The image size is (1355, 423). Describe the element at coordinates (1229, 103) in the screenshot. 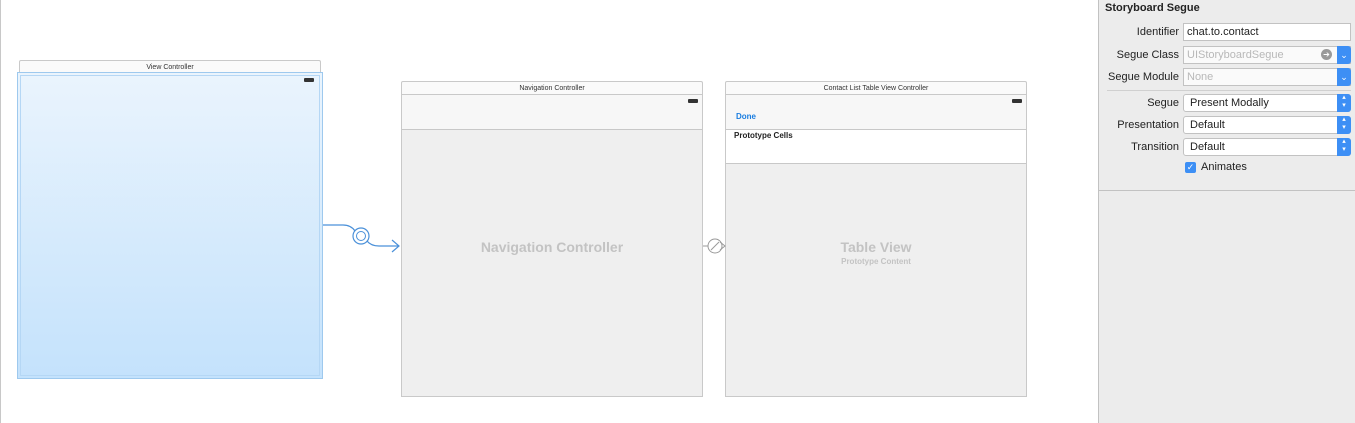

I see `segue-kind-value: Present Modally` at that location.